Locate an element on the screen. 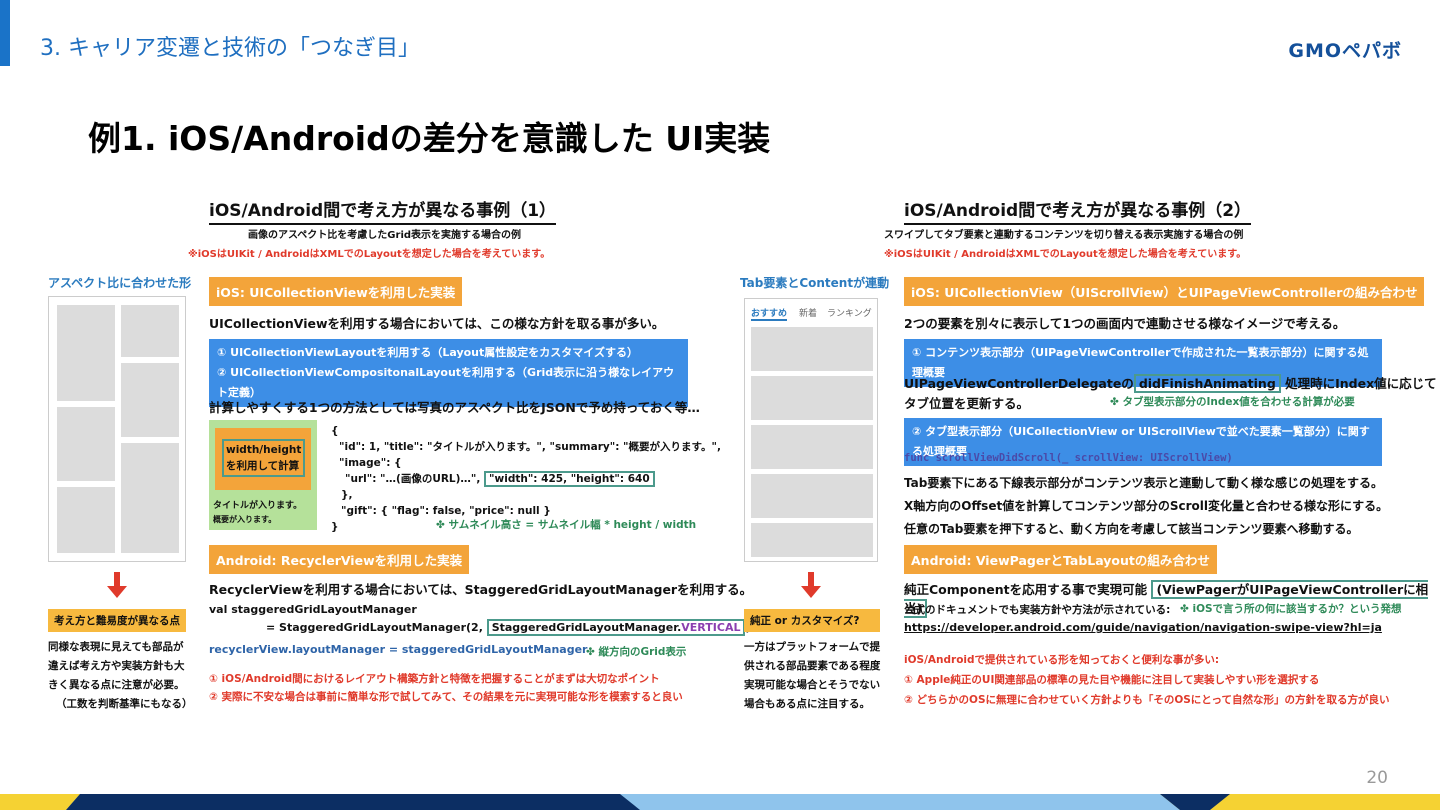 This screenshot has width=1440, height=810. page-number: 20 is located at coordinates (1377, 778).